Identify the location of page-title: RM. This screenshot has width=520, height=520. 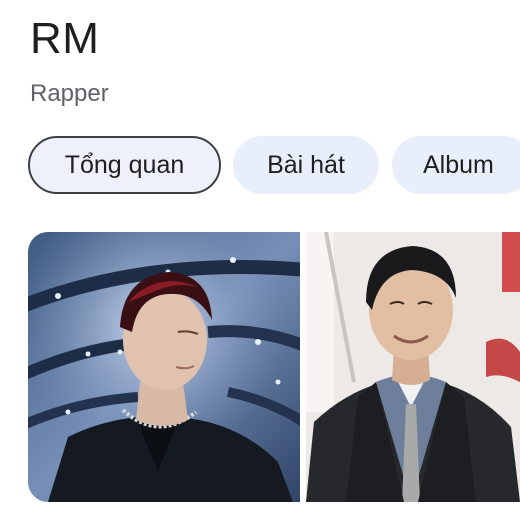
(65, 38).